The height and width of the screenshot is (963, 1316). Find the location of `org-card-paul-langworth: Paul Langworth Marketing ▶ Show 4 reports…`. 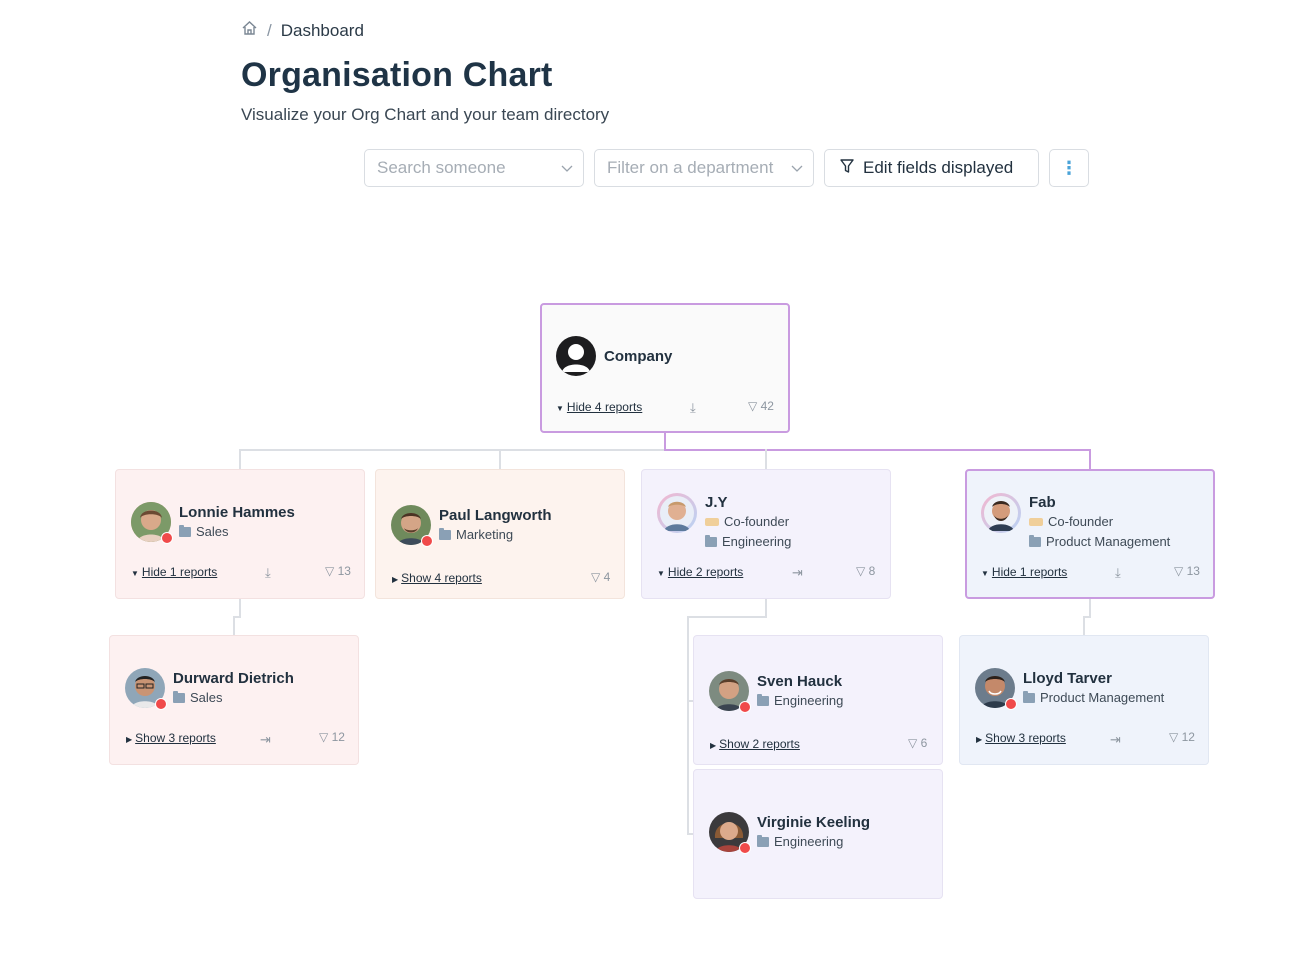

org-card-paul-langworth: Paul Langworth Marketing ▶ Show 4 reports… is located at coordinates (500, 534).